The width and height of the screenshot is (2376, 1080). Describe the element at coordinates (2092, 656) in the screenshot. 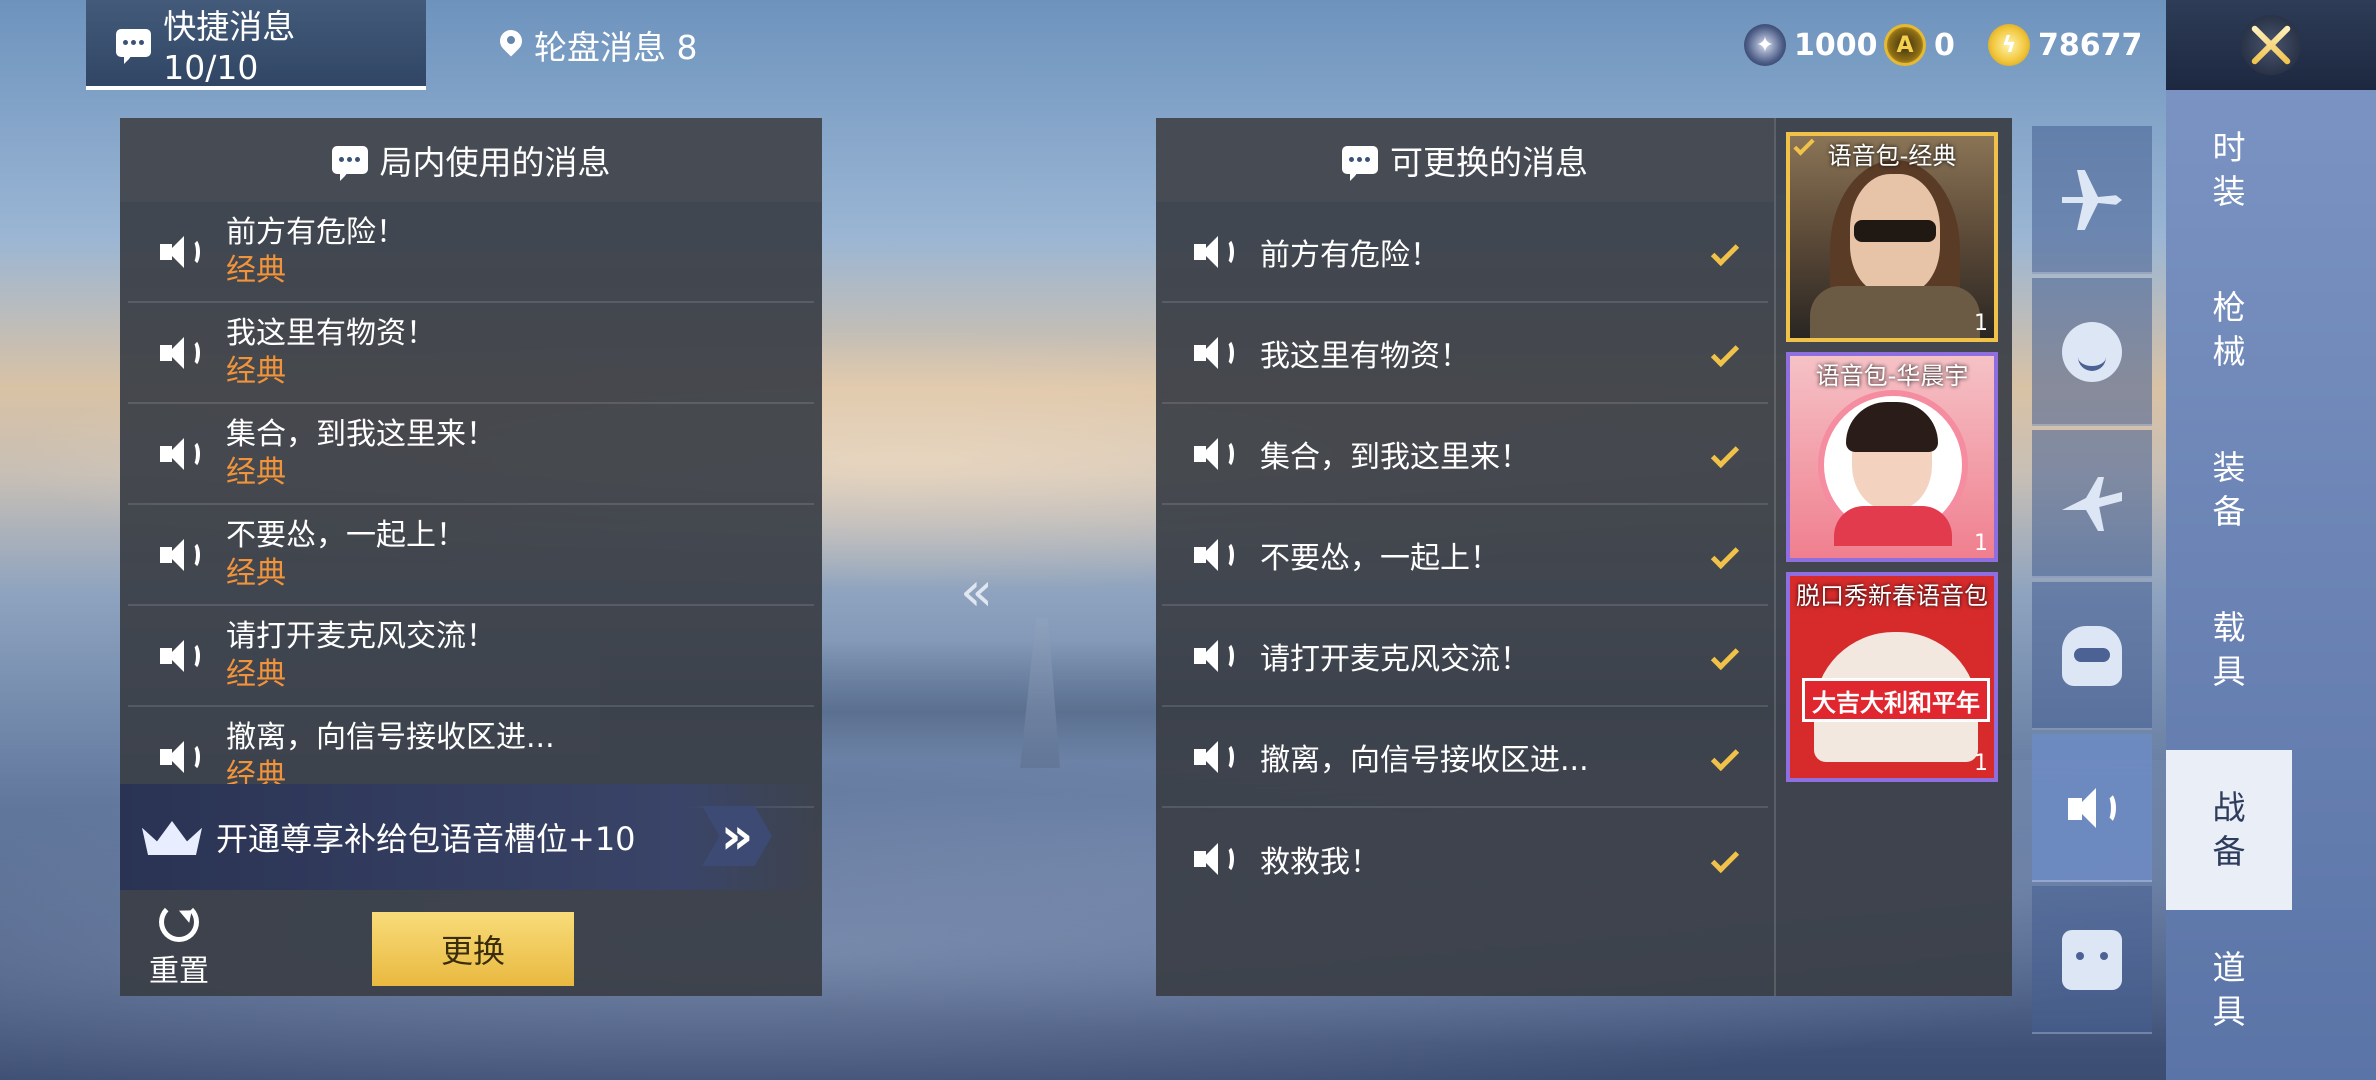

I see `category-companion` at that location.